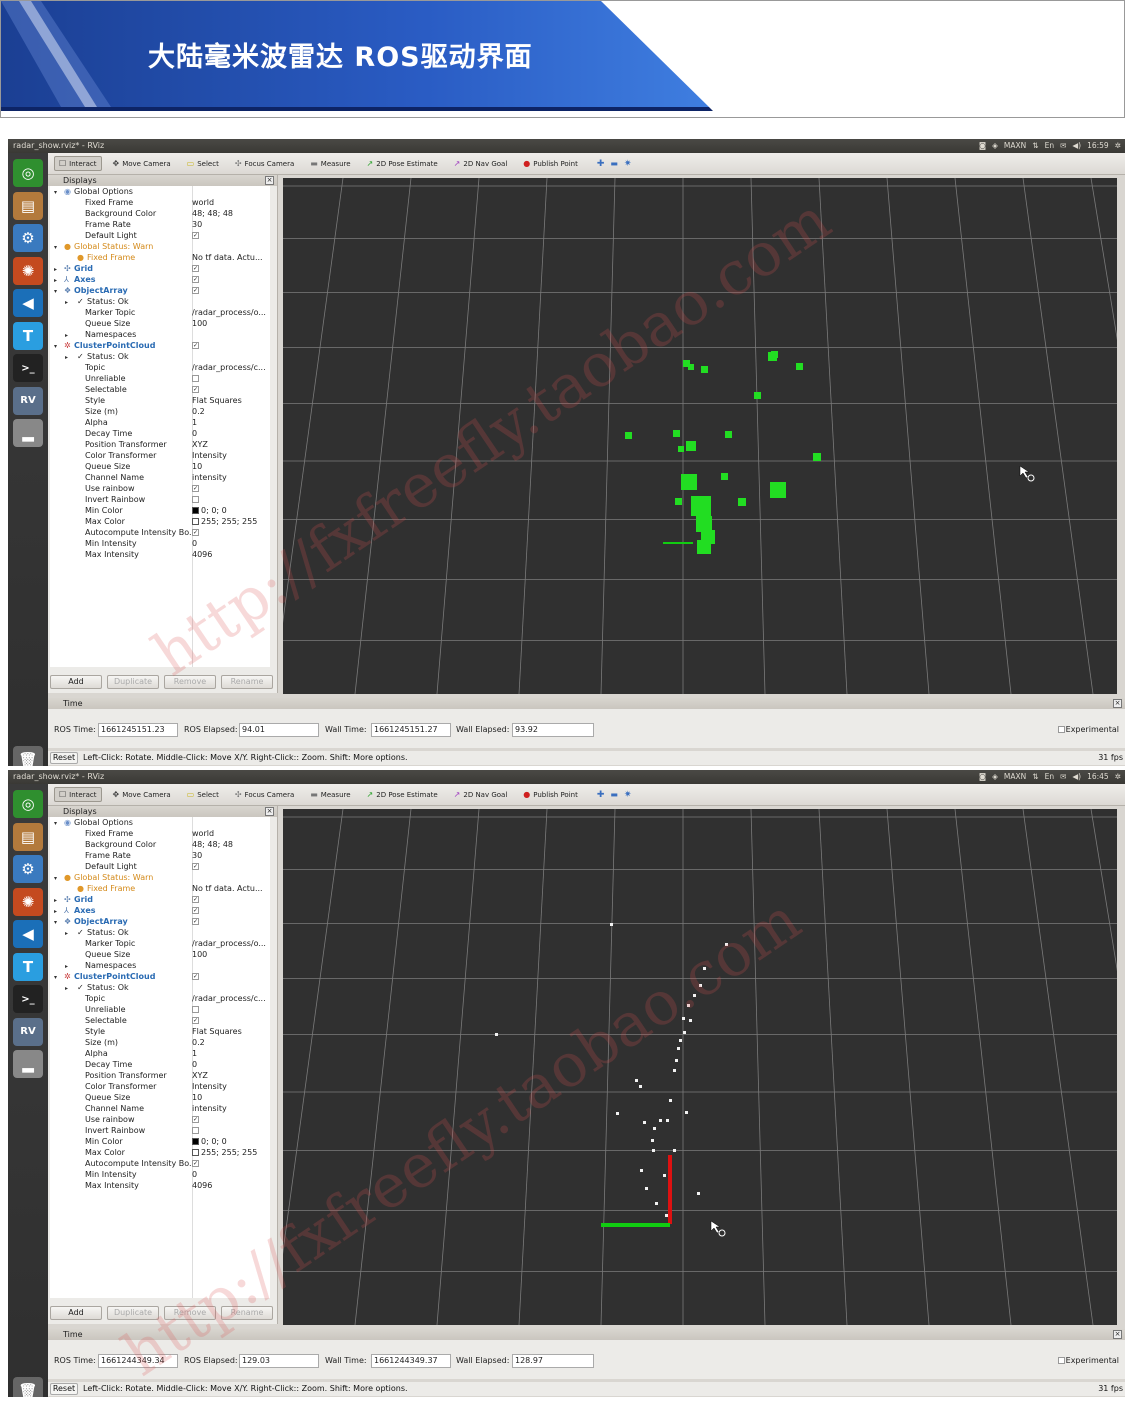 This screenshot has width=1125, height=1407. What do you see at coordinates (28, 238) in the screenshot?
I see `tools-icon: ⚙` at bounding box center [28, 238].